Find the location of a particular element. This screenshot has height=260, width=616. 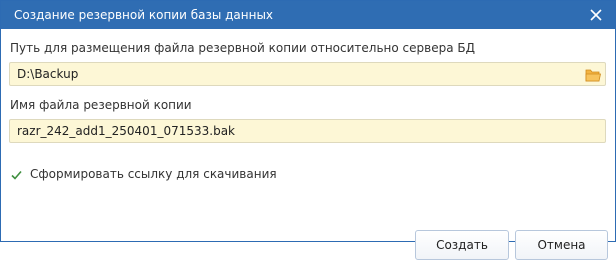

browse-folder-button is located at coordinates (593, 74).